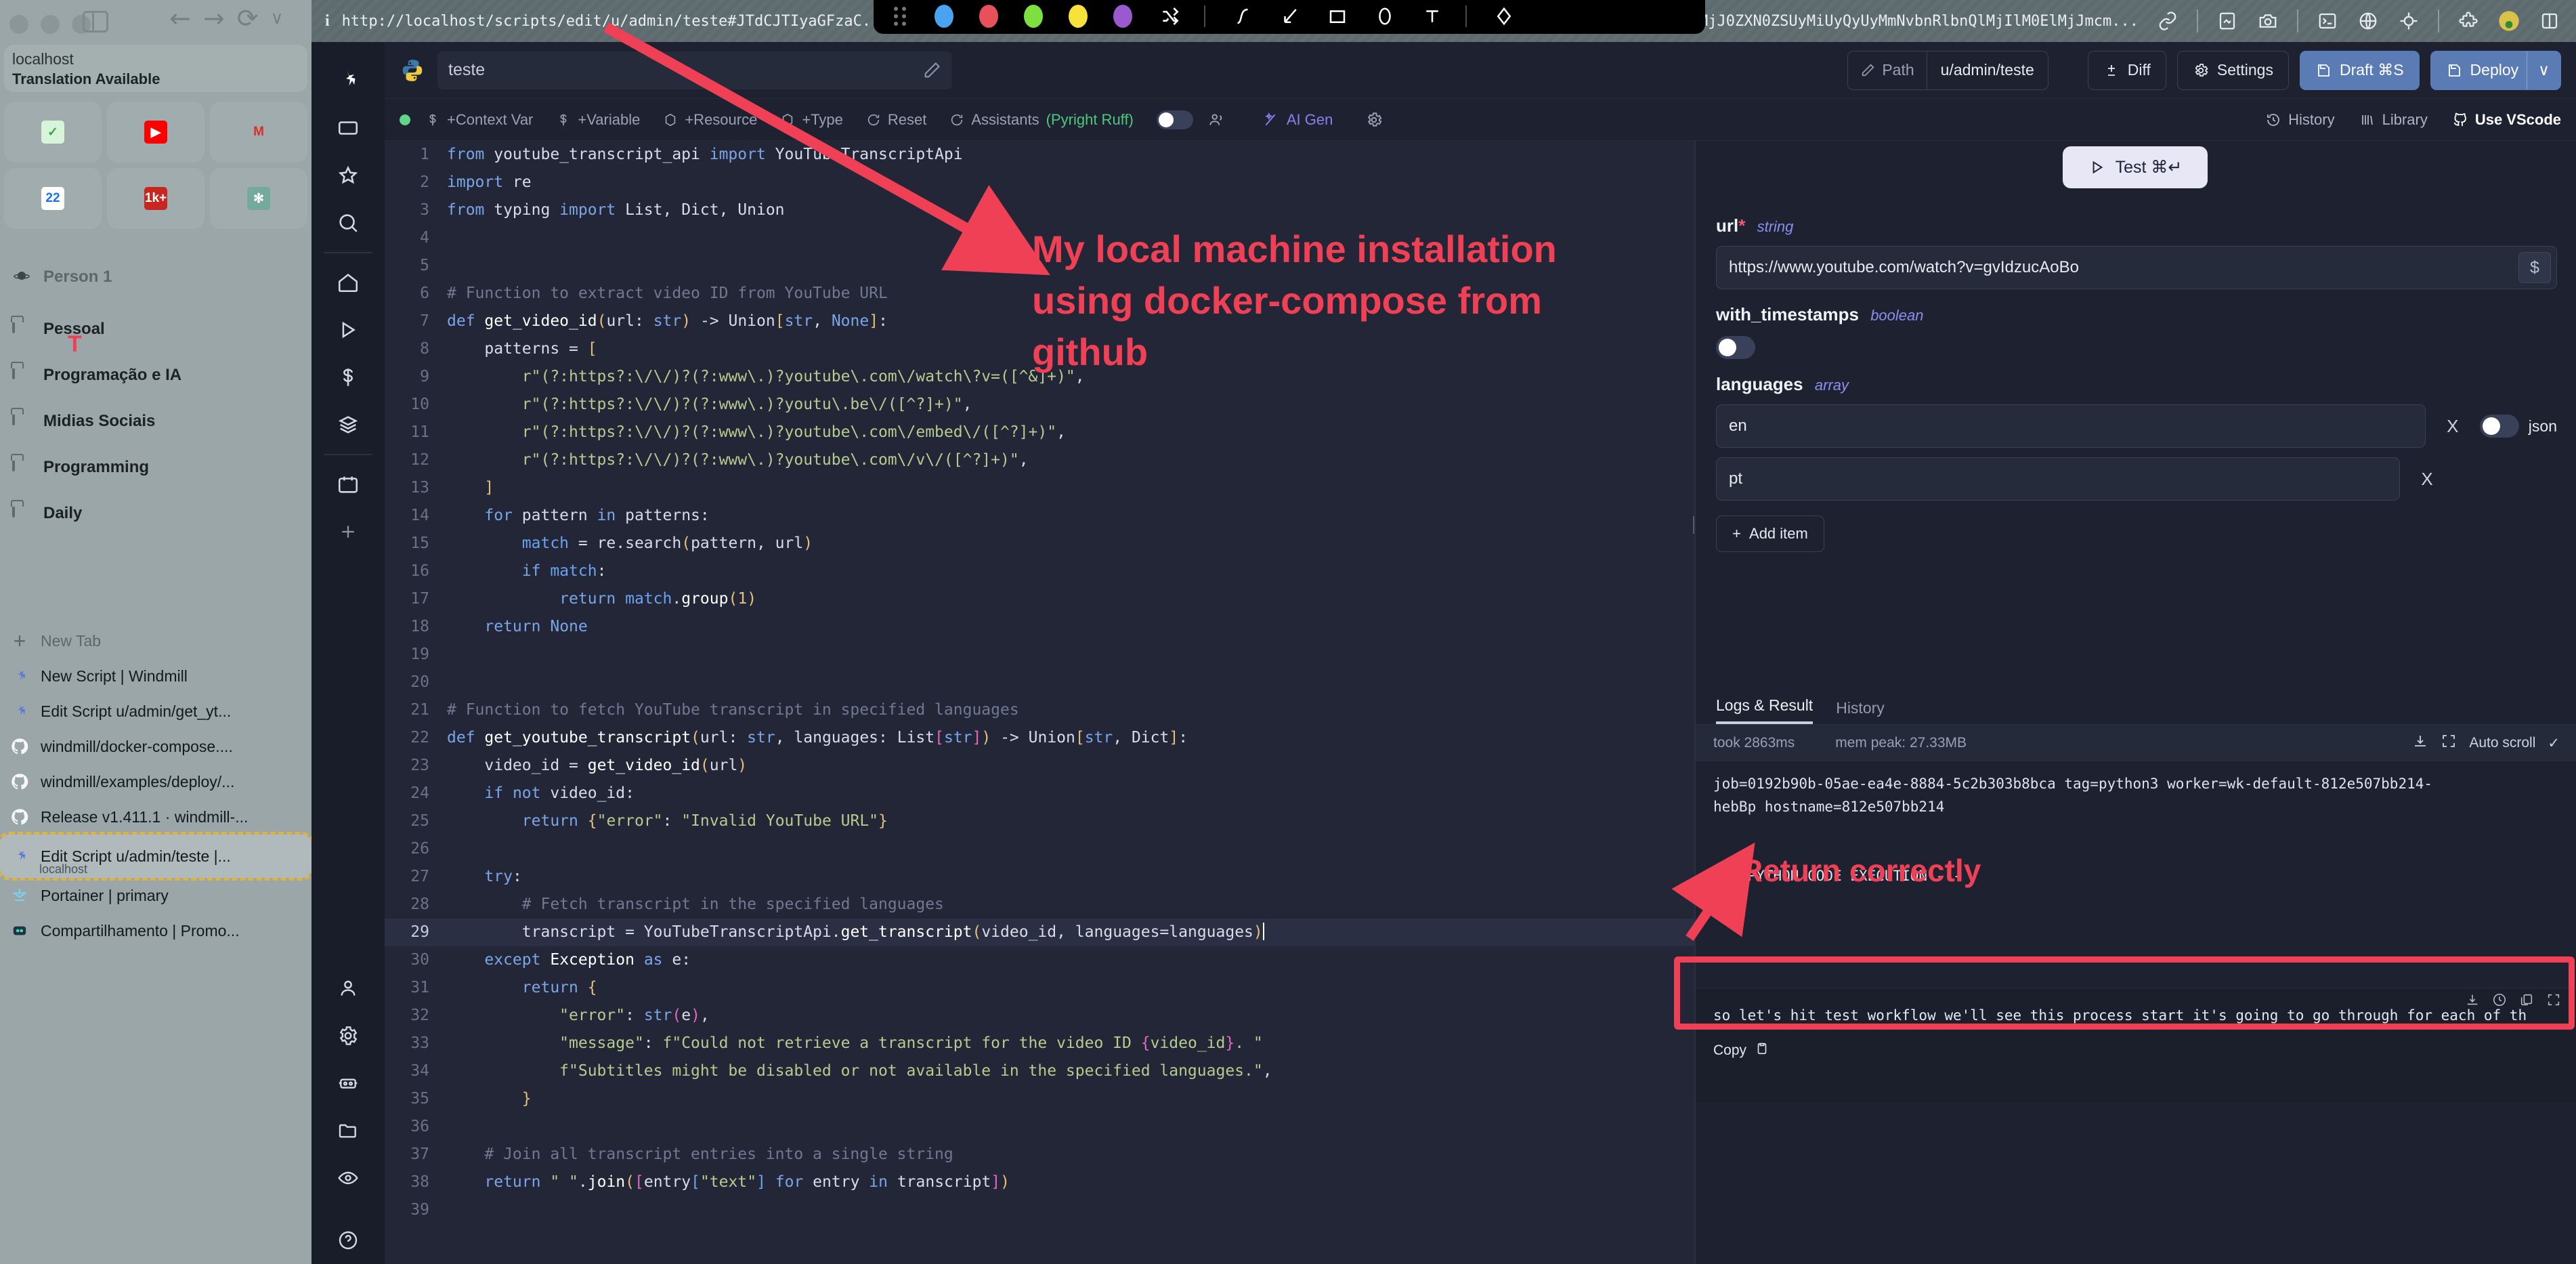 This screenshot has height=1264, width=2576. Describe the element at coordinates (258, 199) in the screenshot. I see `quick-link-openai: ✻` at that location.